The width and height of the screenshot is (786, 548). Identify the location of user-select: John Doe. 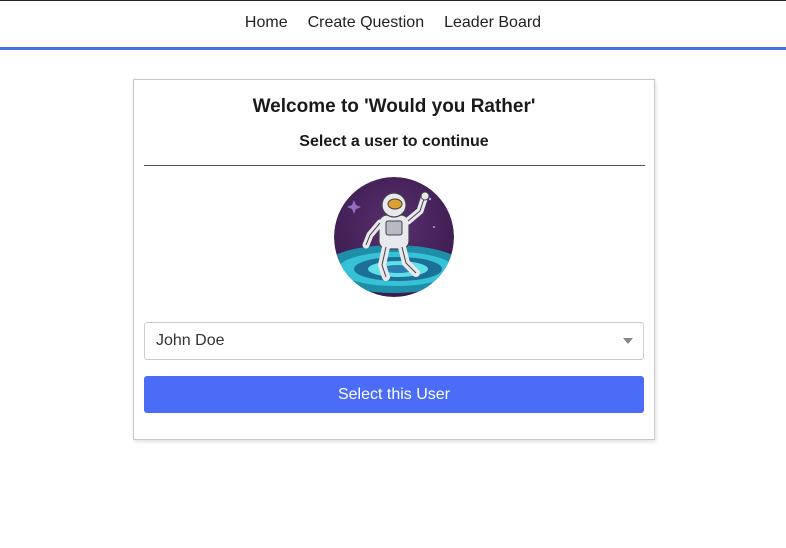
(394, 341).